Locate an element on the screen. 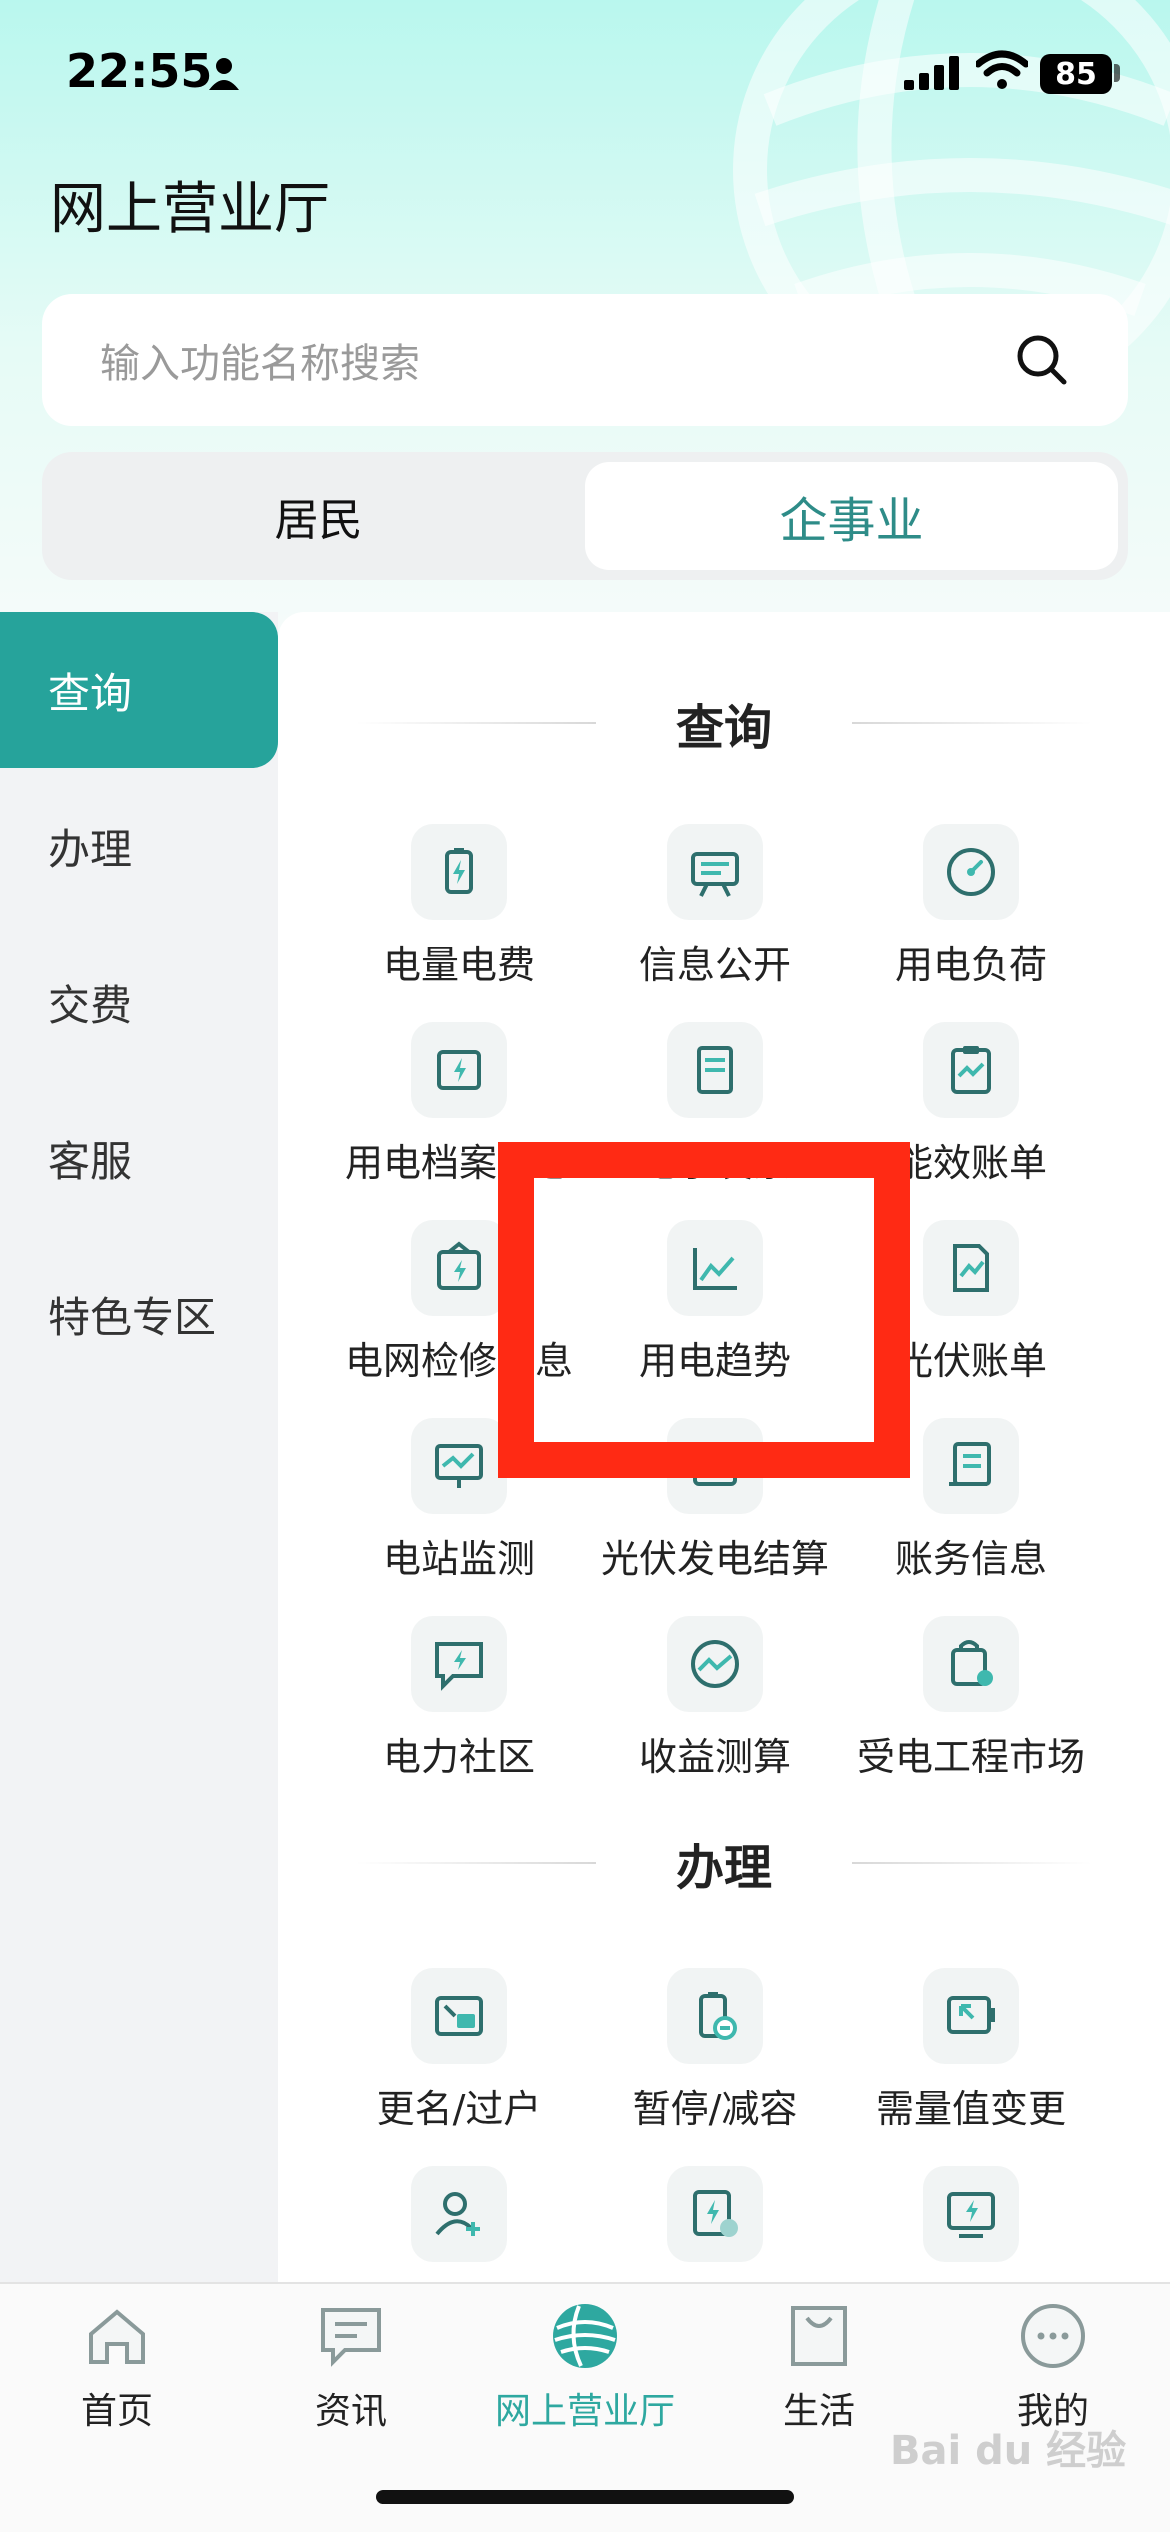 This screenshot has width=1170, height=2532. function-item-label: 光伏发电结算 is located at coordinates (714, 1559).